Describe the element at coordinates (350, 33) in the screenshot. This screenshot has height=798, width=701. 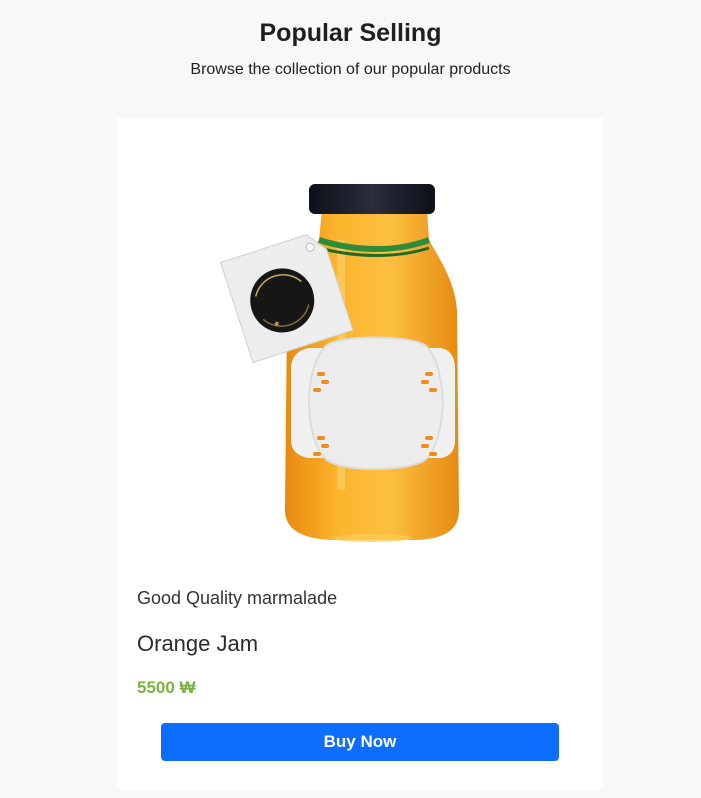
I see `section-title: Popular Selling` at that location.